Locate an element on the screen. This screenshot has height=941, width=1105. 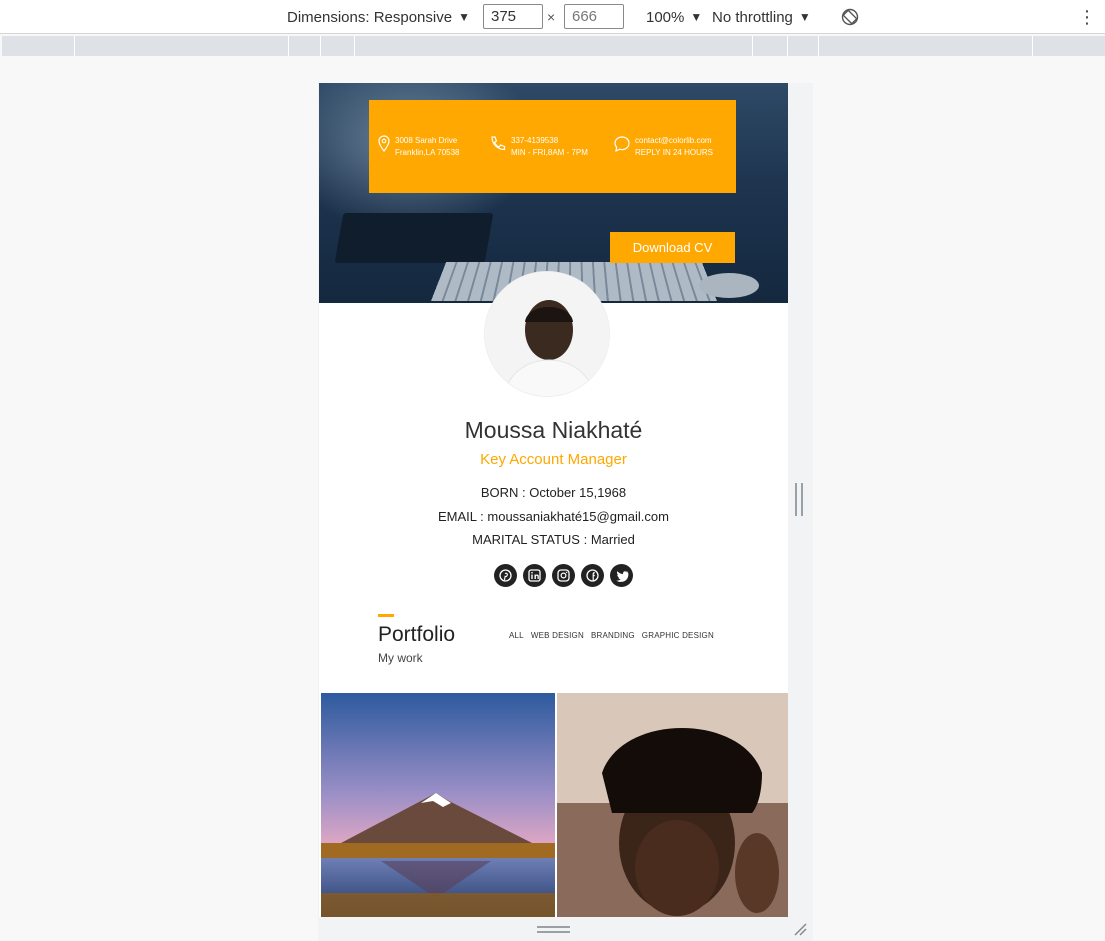
more-options-icon: ⋮ is located at coordinates (1087, 17).